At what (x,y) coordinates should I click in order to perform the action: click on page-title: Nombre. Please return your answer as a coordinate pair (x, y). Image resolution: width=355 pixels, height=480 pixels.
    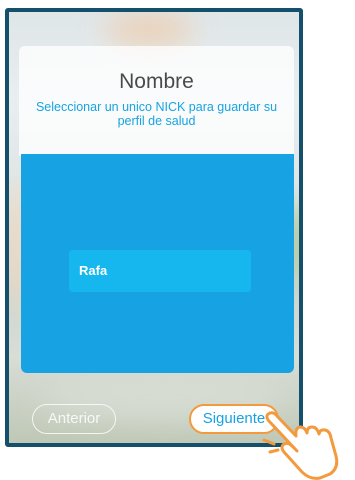
    Looking at the image, I should click on (156, 81).